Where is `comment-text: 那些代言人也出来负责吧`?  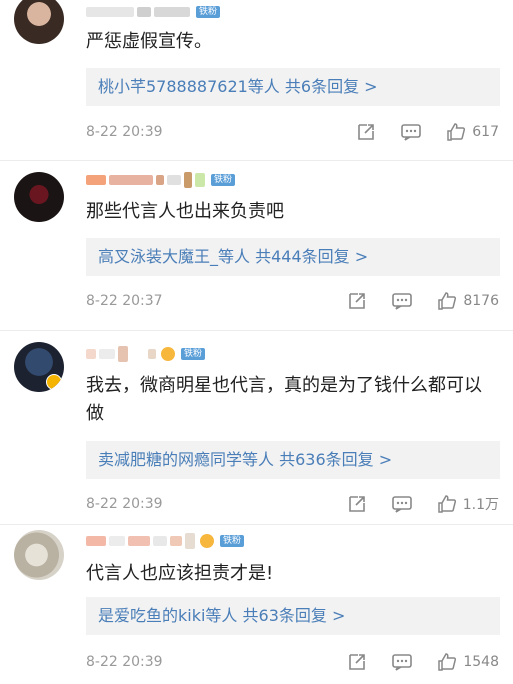 comment-text: 那些代言人也出来负责吧 is located at coordinates (185, 211).